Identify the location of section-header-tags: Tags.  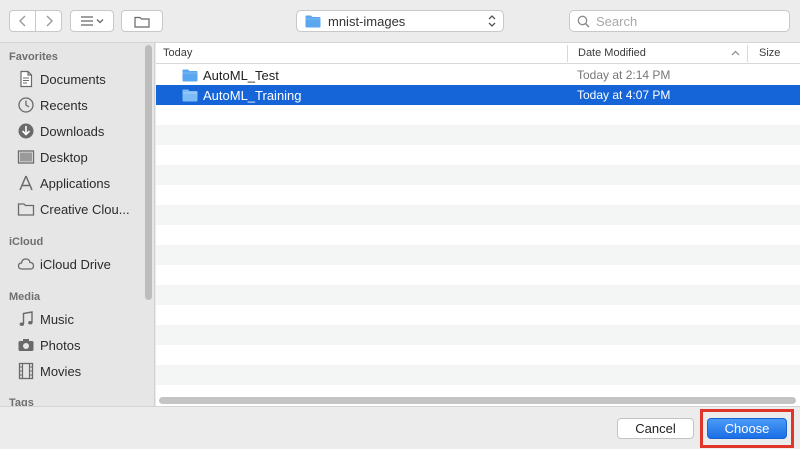
(21, 401).